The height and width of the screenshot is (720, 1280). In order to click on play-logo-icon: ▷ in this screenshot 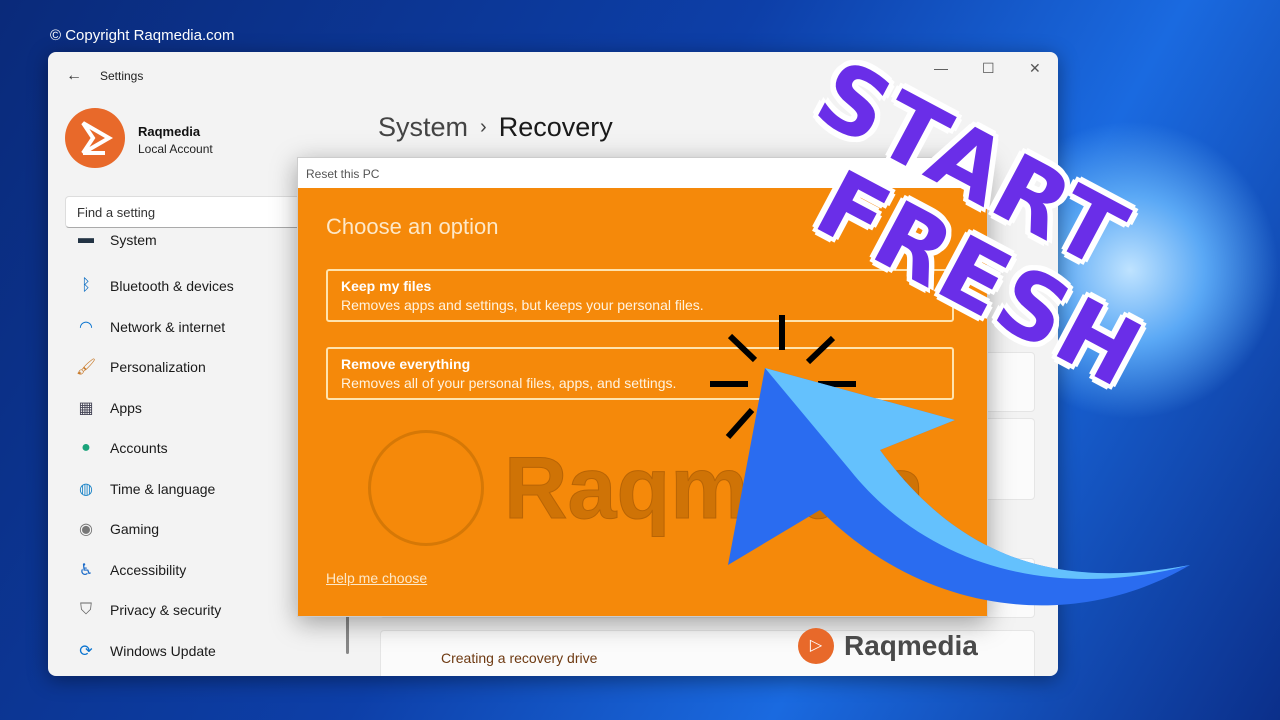, I will do `click(816, 646)`.